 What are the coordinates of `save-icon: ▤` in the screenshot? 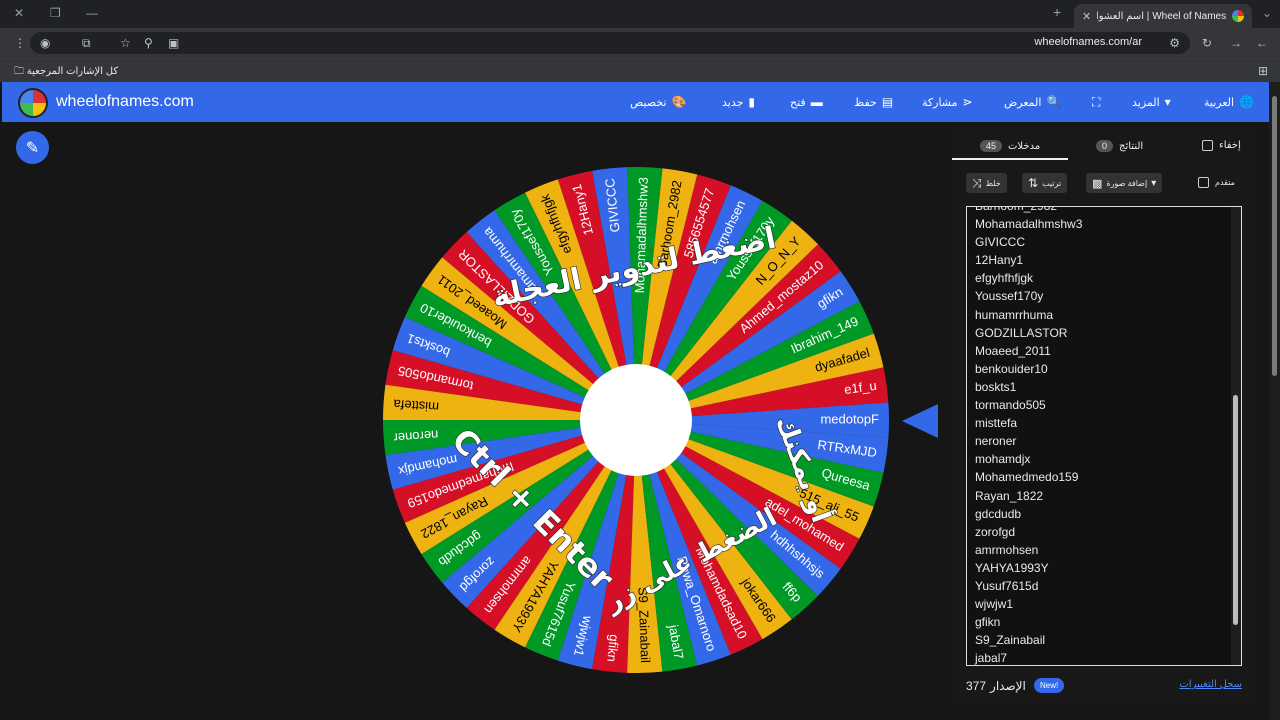 It's located at (887, 102).